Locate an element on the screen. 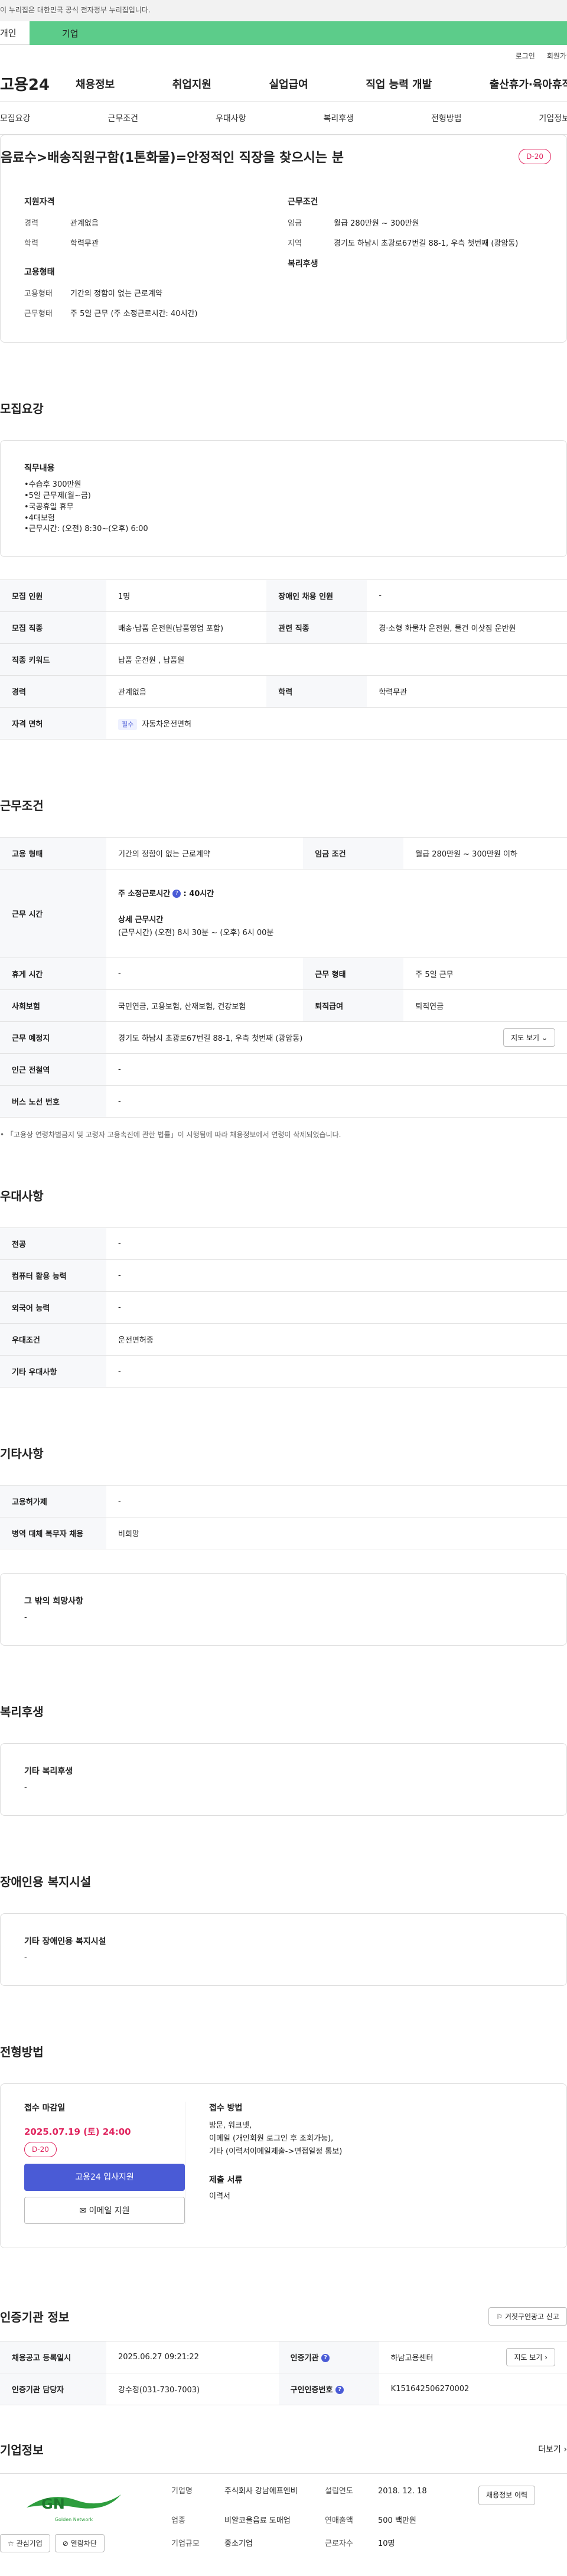  table-row: 기타 우대사항 - is located at coordinates (283, 1371).